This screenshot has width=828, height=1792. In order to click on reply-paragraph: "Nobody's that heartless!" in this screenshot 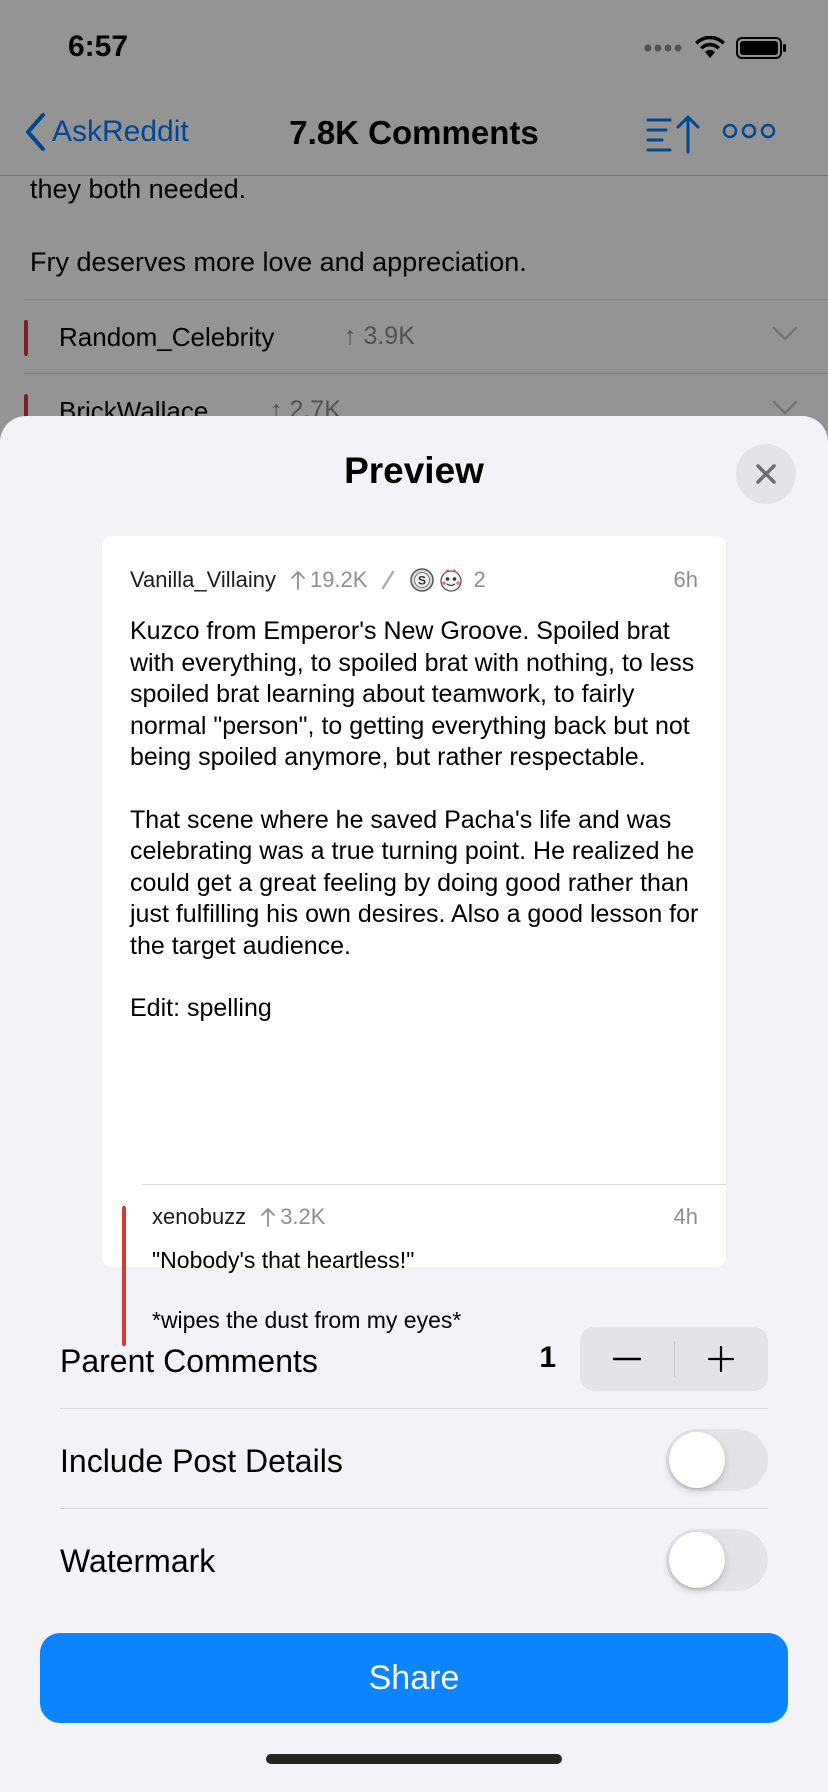, I will do `click(283, 1260)`.